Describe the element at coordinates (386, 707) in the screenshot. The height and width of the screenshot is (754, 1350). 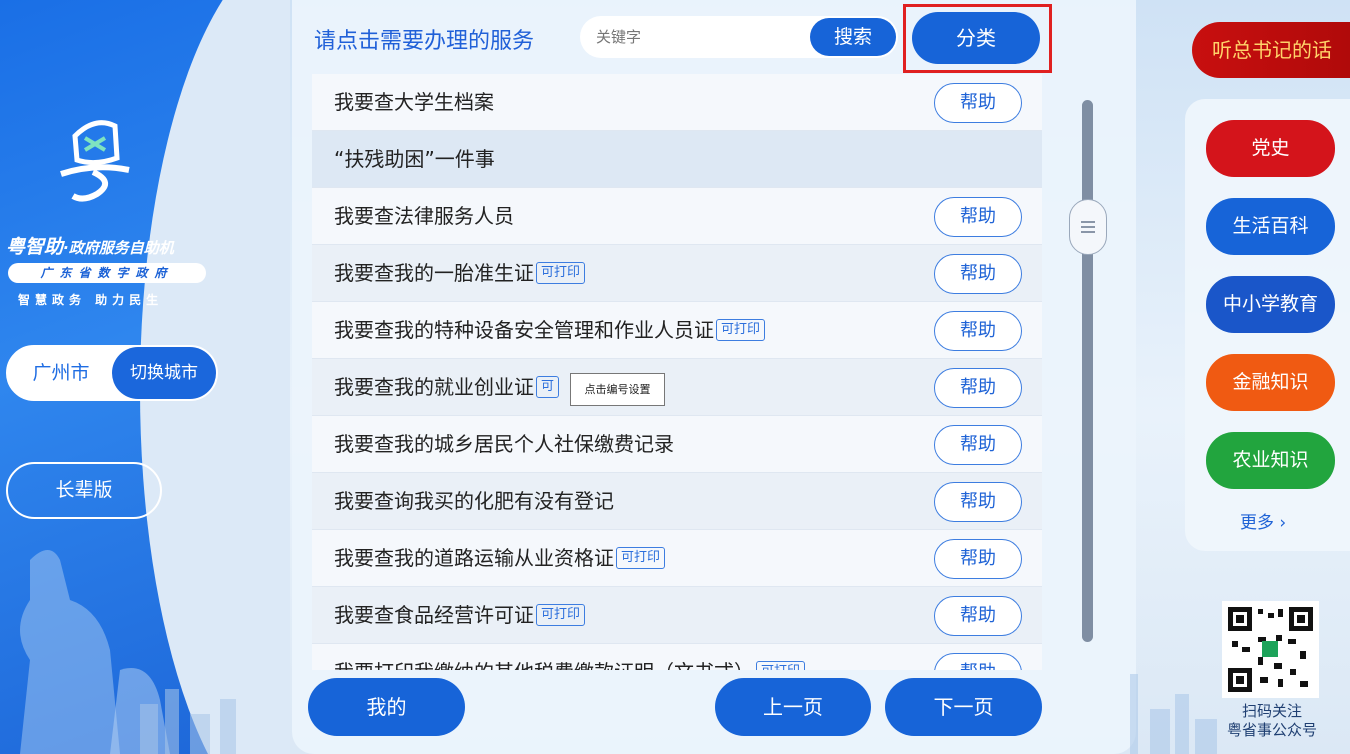
I see `mine-button: 我的` at that location.